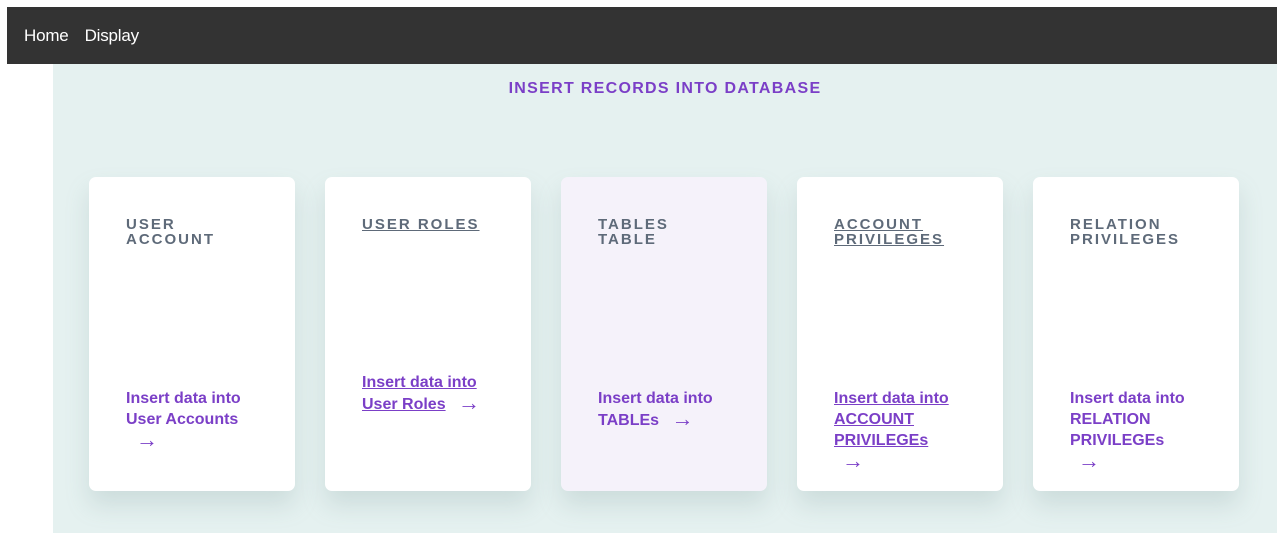 The height and width of the screenshot is (533, 1277). I want to click on insert-account-privileges-link: Insert data into ACCOUNT PRIVILEGEs →, so click(909, 430).